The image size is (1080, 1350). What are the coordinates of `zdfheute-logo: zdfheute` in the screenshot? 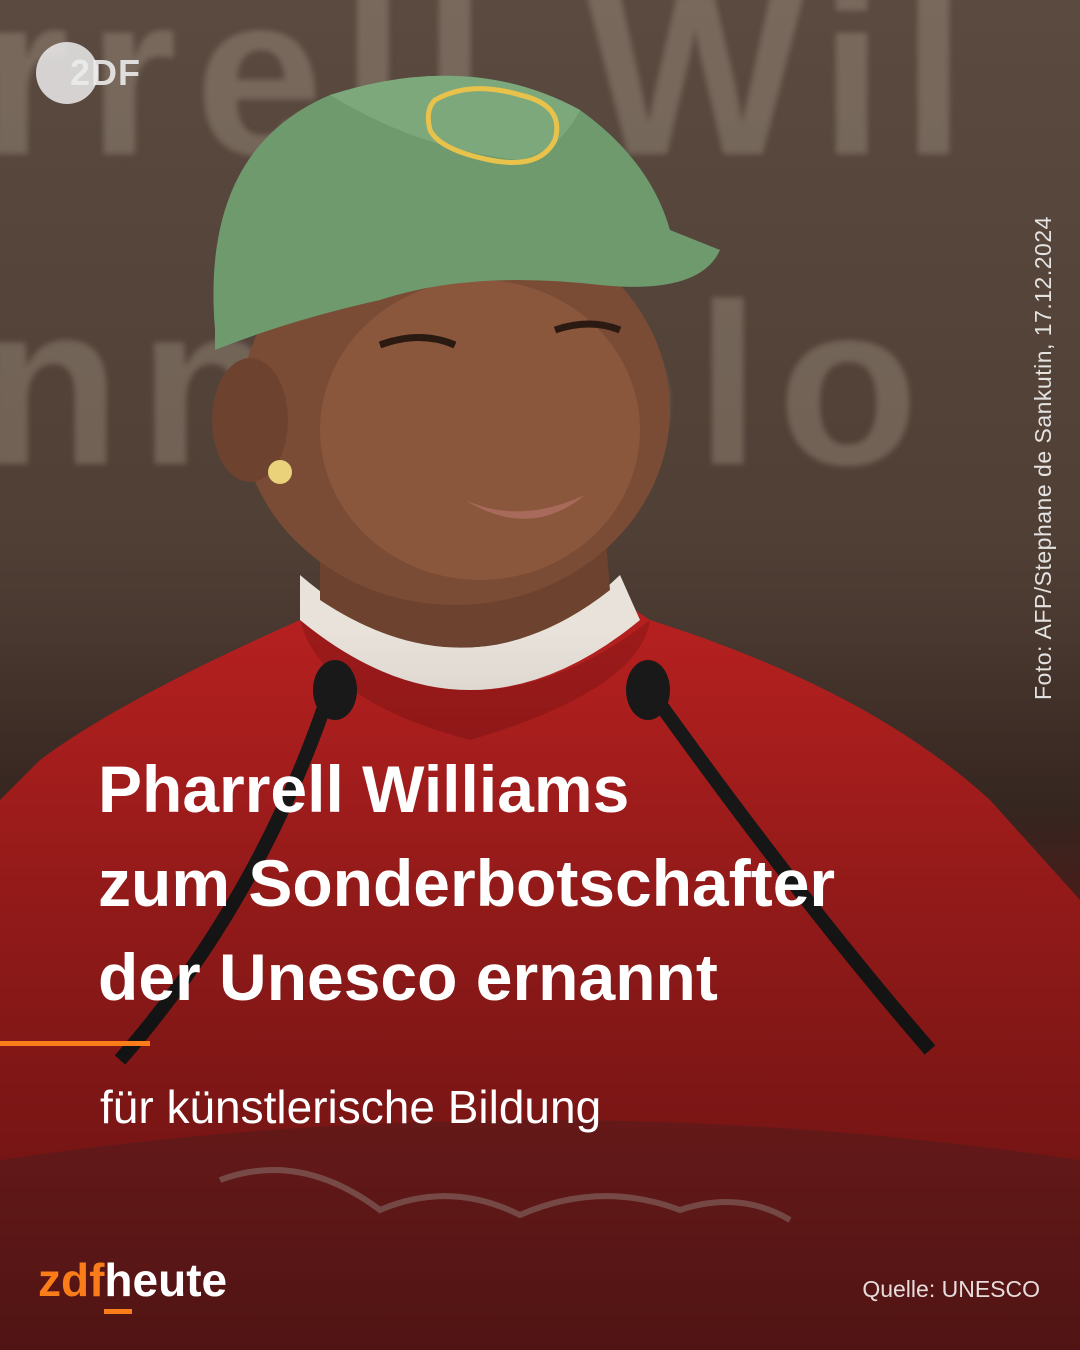 It's located at (132, 1283).